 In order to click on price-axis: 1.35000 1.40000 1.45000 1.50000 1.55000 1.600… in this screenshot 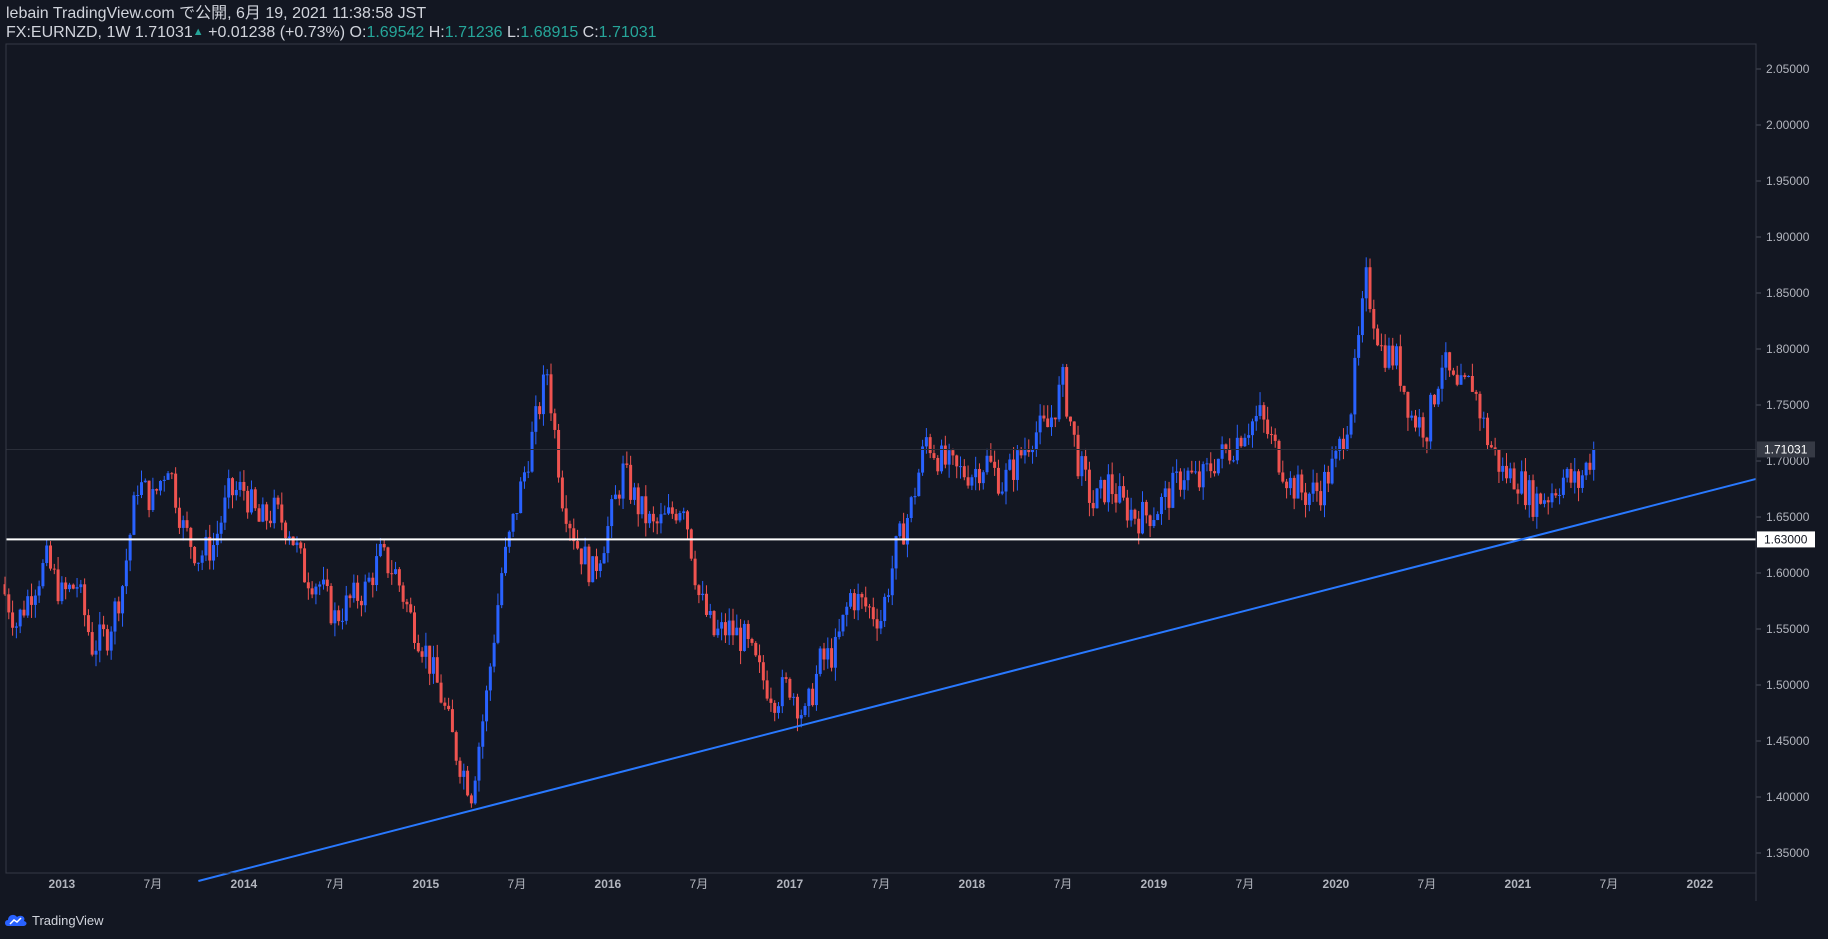, I will do `click(1783, 461)`.